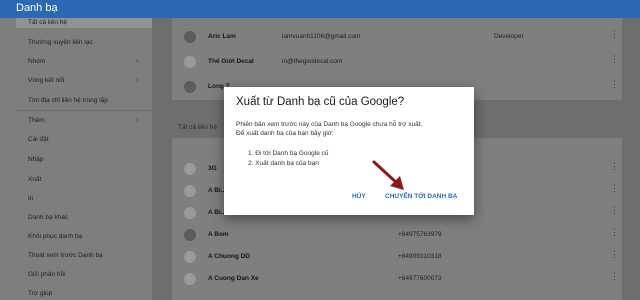 The width and height of the screenshot is (640, 300). What do you see at coordinates (509, 36) in the screenshot?
I see `contact-job: Developer` at bounding box center [509, 36].